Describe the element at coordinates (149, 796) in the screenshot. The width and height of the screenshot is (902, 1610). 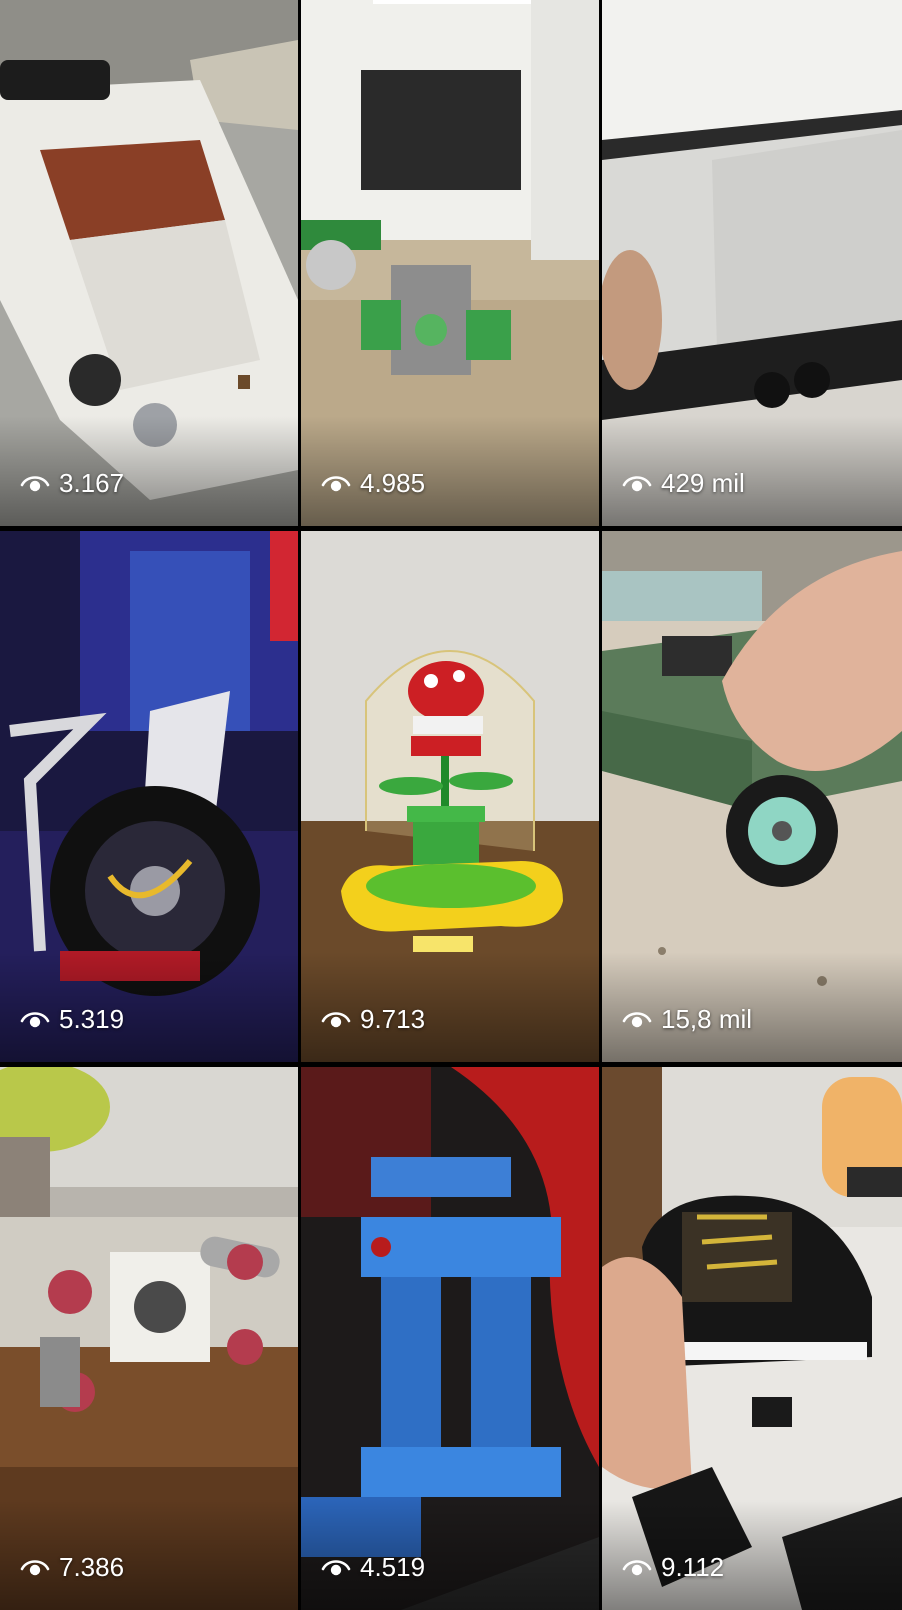
I see `video-thumbnail-4: 5.319` at that location.